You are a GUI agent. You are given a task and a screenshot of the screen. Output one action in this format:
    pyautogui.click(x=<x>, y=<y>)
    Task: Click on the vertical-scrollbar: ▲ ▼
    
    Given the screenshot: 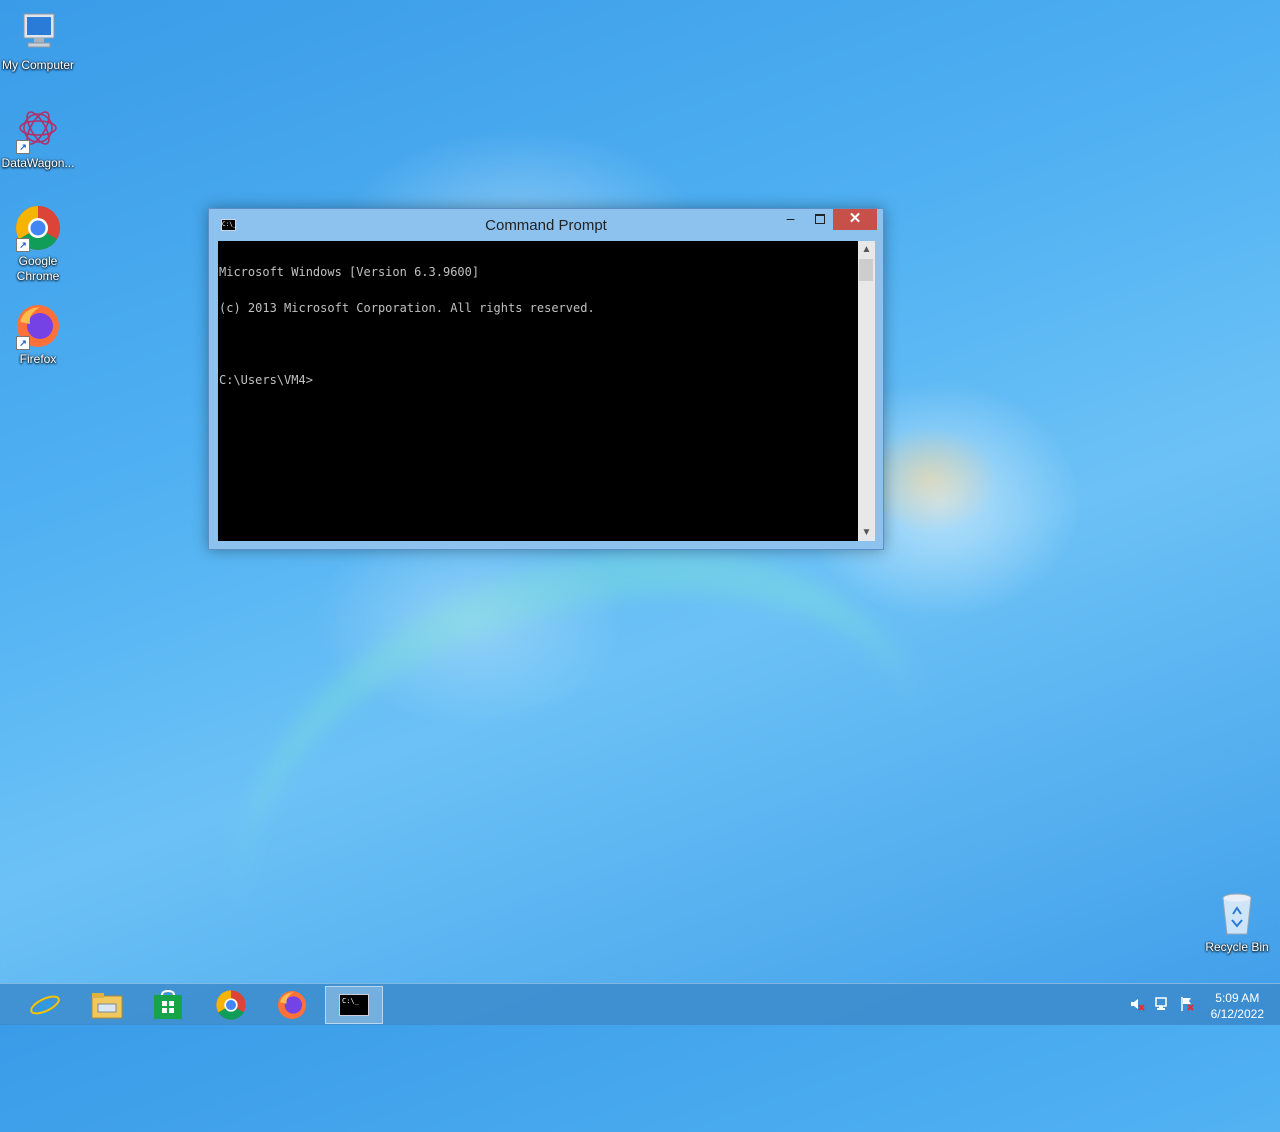 What is the action you would take?
    pyautogui.click(x=866, y=391)
    